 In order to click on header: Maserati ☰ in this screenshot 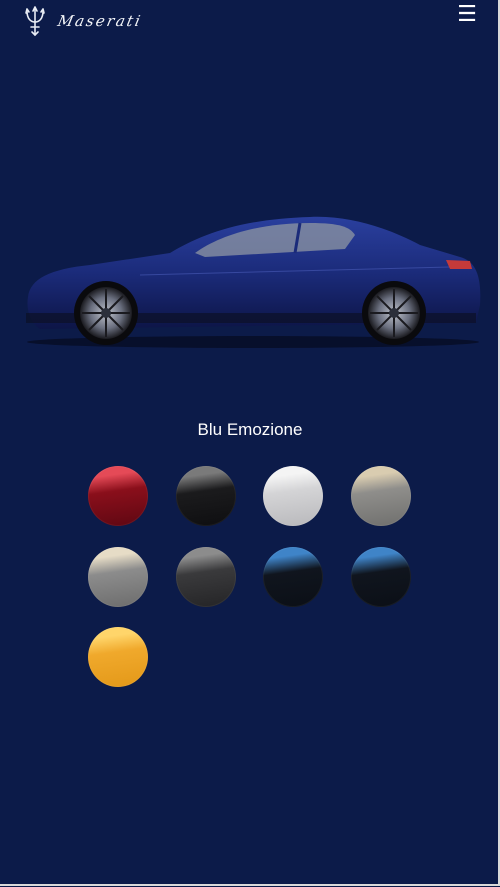, I will do `click(250, 22)`.